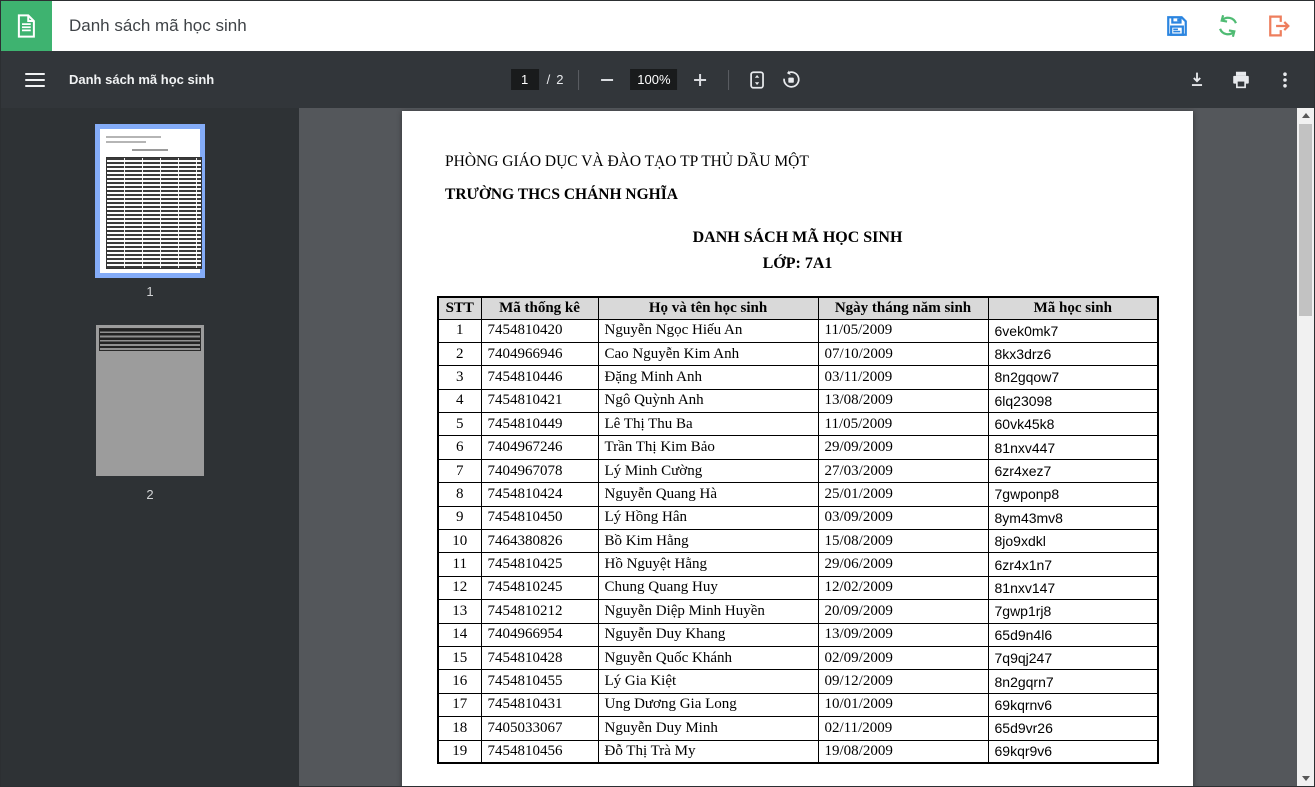  I want to click on stat-code-cell: 7405033067, so click(539, 728).